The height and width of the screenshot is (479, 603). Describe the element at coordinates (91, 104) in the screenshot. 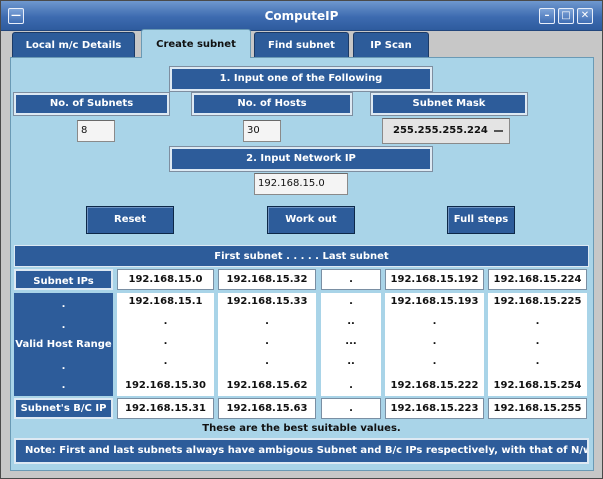

I see `subnets-label: No. of Subnets` at that location.